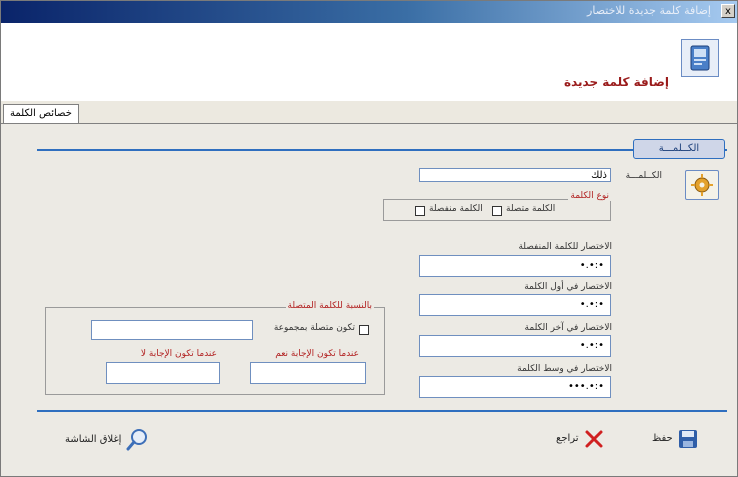 The height and width of the screenshot is (477, 738). Describe the element at coordinates (567, 438) in the screenshot. I see `undo-label: تراجع` at that location.